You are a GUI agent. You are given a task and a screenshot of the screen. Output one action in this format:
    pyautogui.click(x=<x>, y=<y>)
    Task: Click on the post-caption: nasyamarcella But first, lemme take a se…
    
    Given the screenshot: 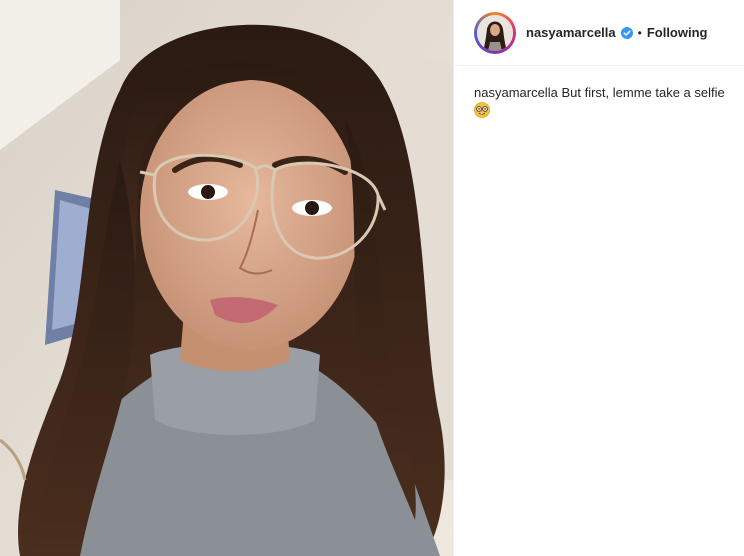 What is the action you would take?
    pyautogui.click(x=599, y=94)
    